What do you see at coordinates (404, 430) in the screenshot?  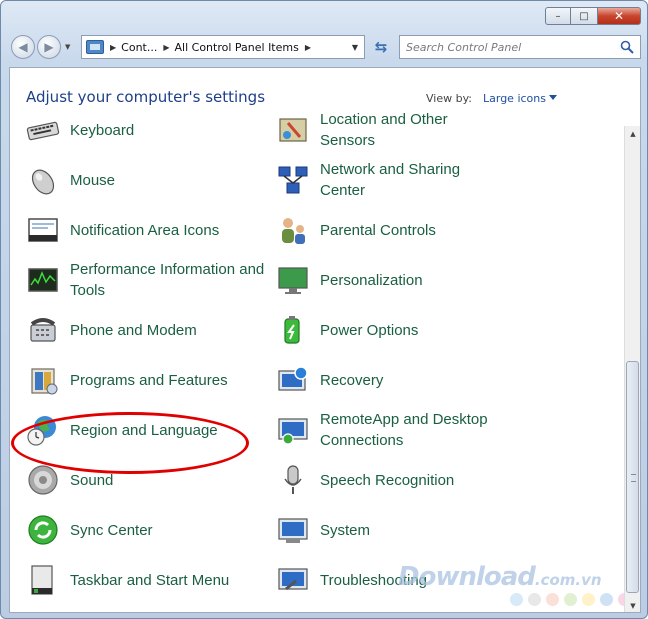 I see `item-label: RemoteApp and Desktop Connections` at bounding box center [404, 430].